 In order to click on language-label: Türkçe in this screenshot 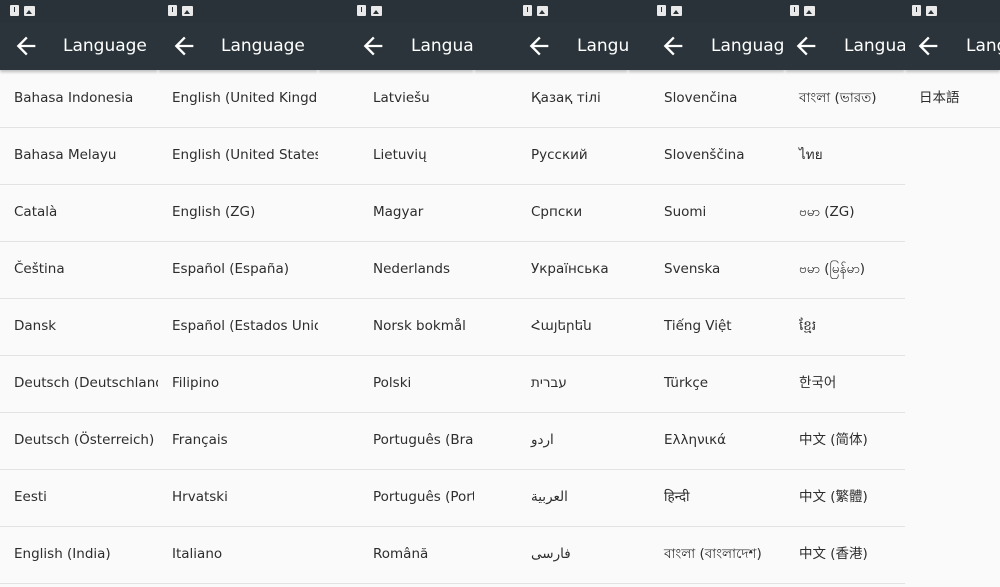, I will do `click(686, 383)`.